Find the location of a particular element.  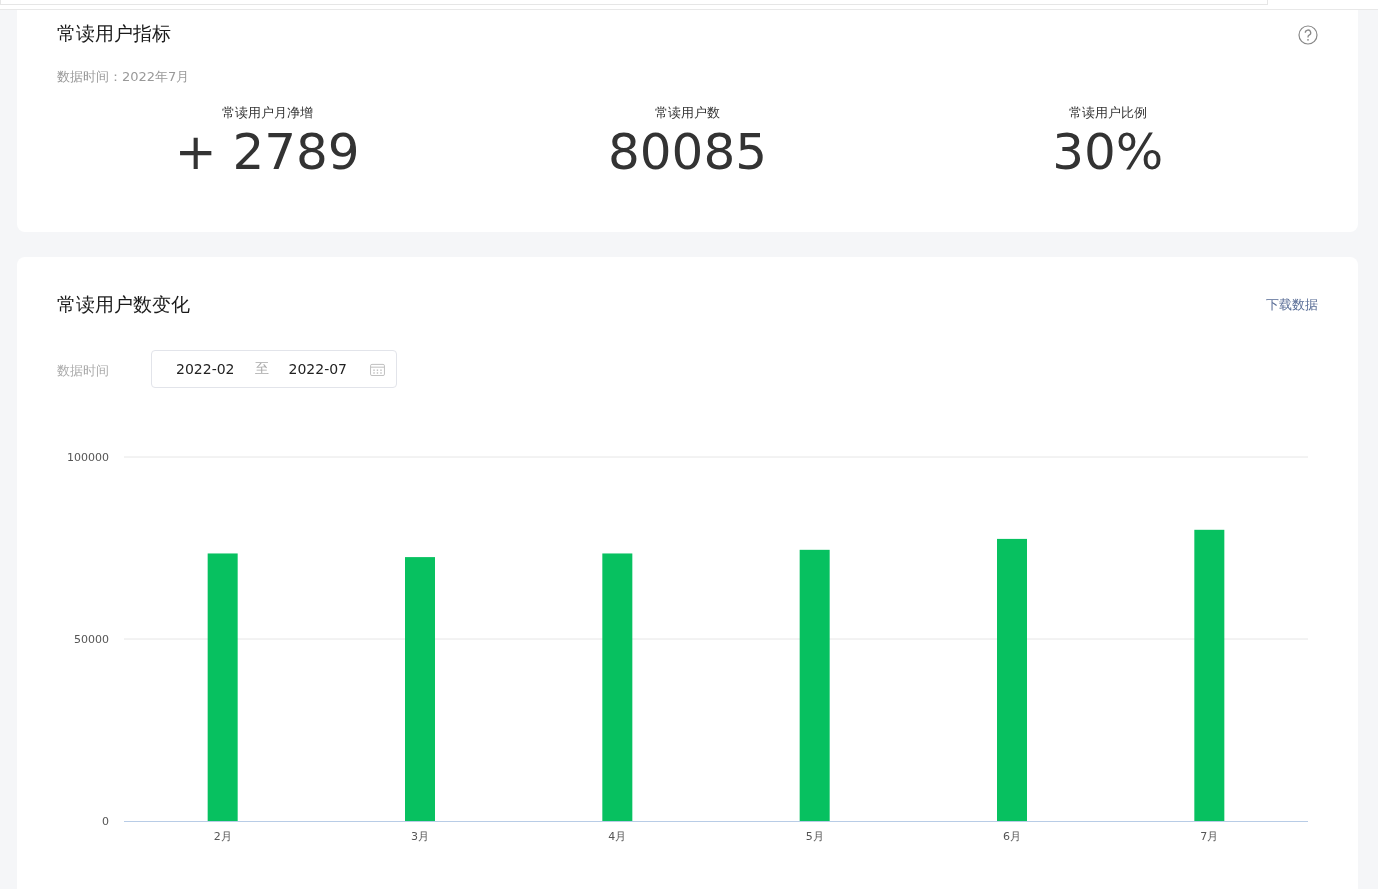

metric-value: 80085 is located at coordinates (687, 152).